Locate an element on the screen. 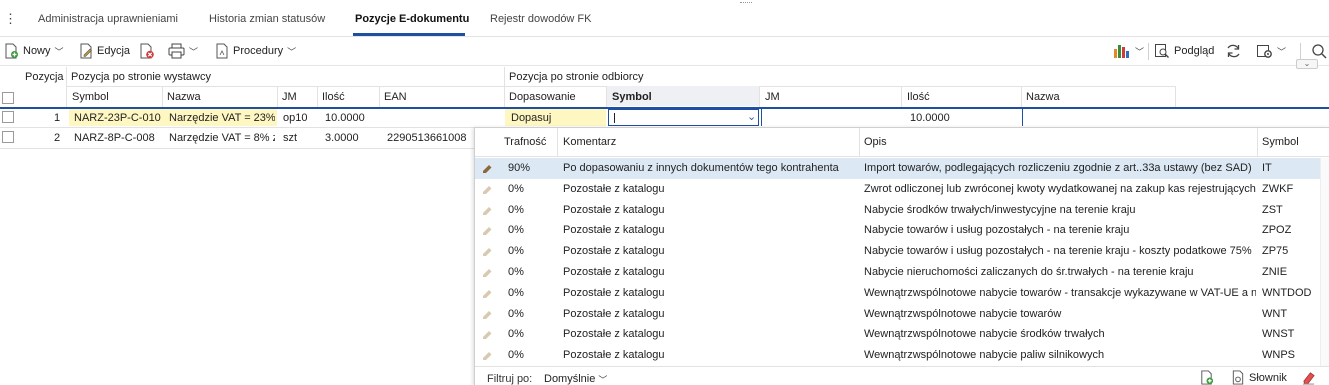 Image resolution: width=1329 pixels, height=385 pixels. group-header-issuer: Pozycja po stronie wystawcy is located at coordinates (141, 77).